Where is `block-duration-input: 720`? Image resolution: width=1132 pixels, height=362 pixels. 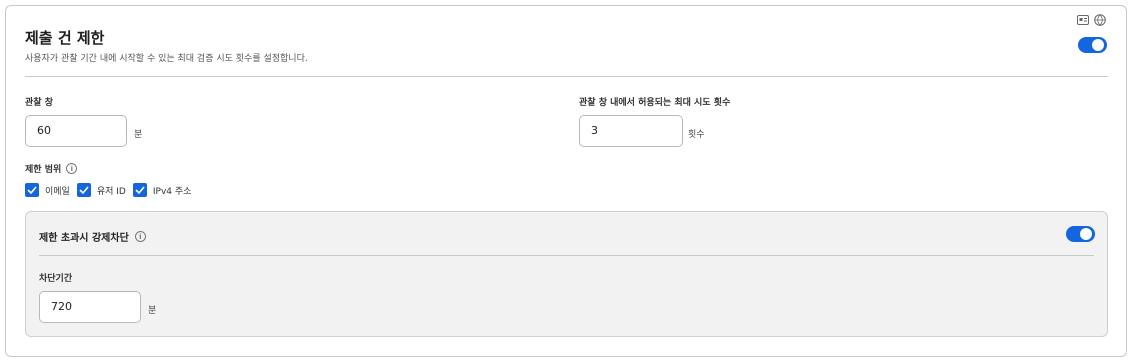 block-duration-input: 720 is located at coordinates (90, 307).